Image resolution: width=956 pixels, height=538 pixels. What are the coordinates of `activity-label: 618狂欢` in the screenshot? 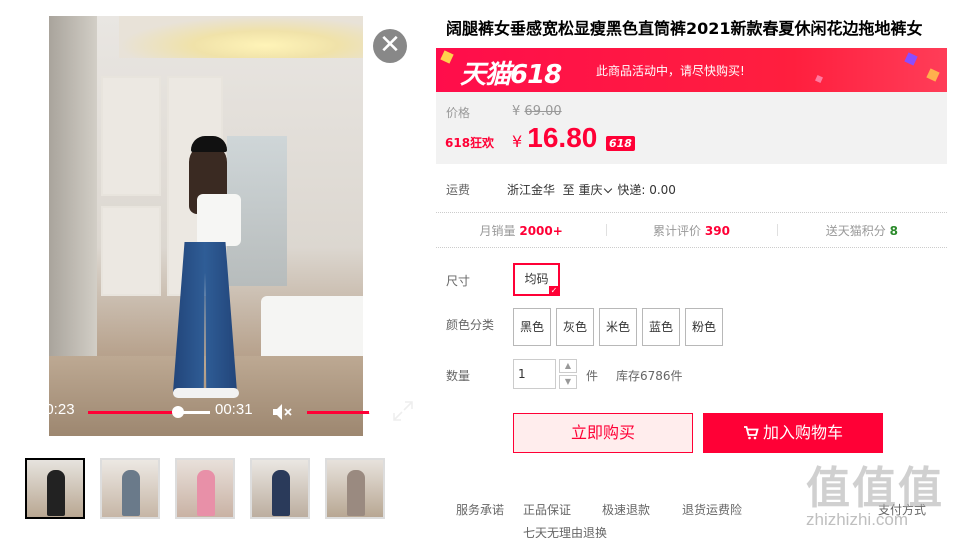 It's located at (470, 143).